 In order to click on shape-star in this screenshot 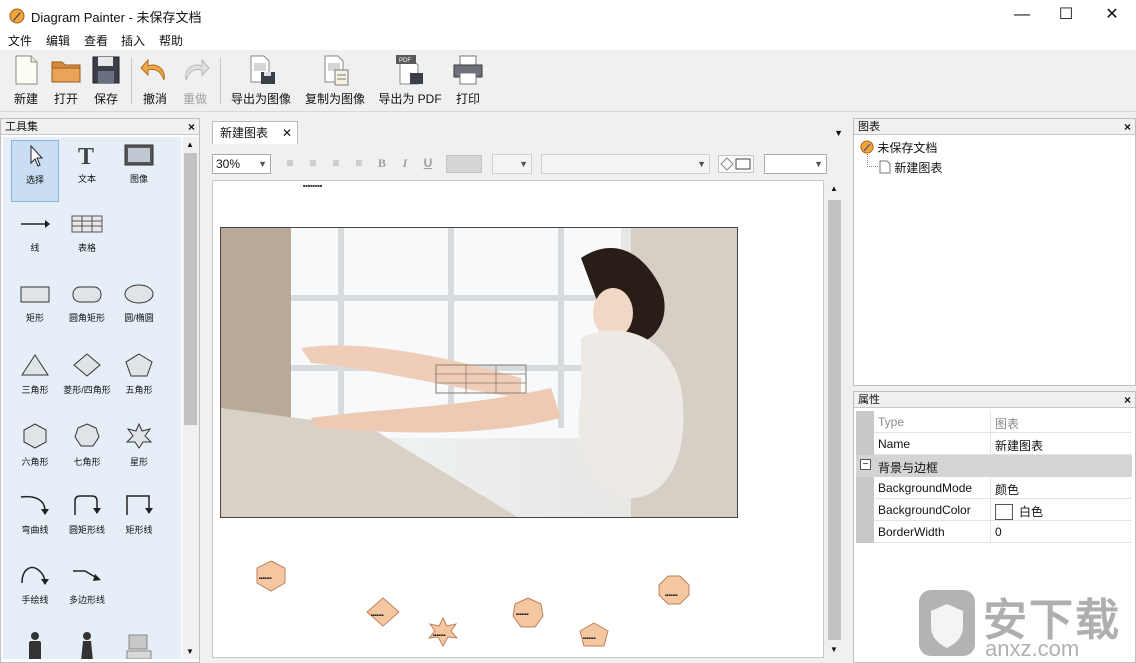, I will do `click(443, 632)`.